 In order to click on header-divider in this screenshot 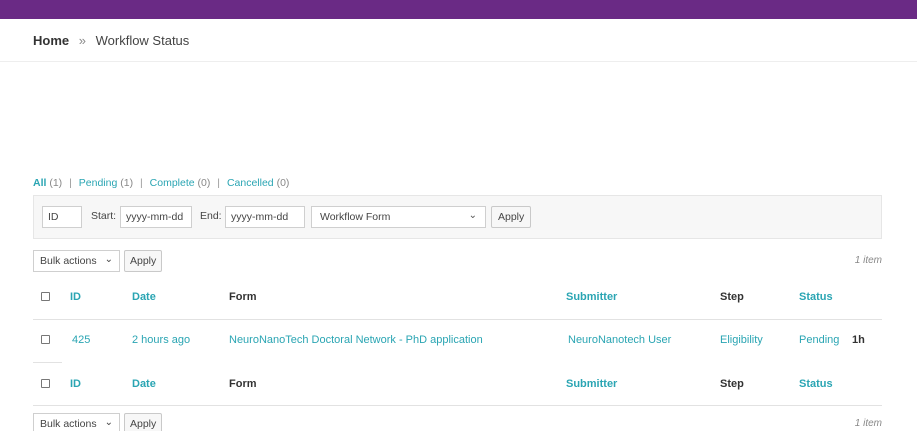, I will do `click(458, 61)`.